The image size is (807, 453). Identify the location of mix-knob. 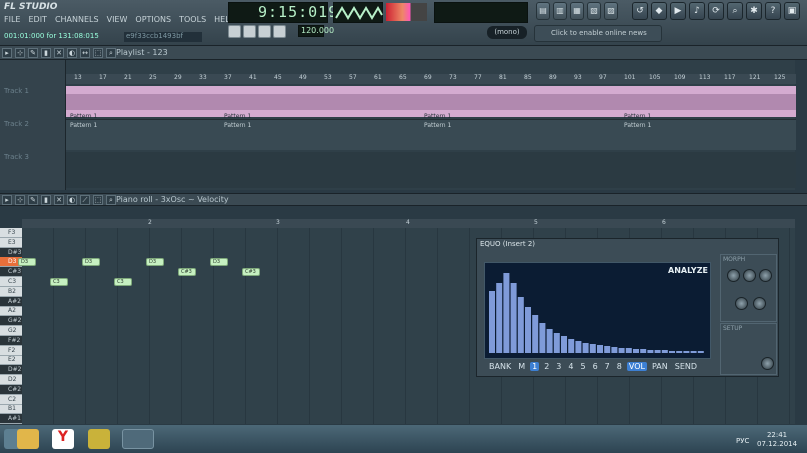
(767, 363).